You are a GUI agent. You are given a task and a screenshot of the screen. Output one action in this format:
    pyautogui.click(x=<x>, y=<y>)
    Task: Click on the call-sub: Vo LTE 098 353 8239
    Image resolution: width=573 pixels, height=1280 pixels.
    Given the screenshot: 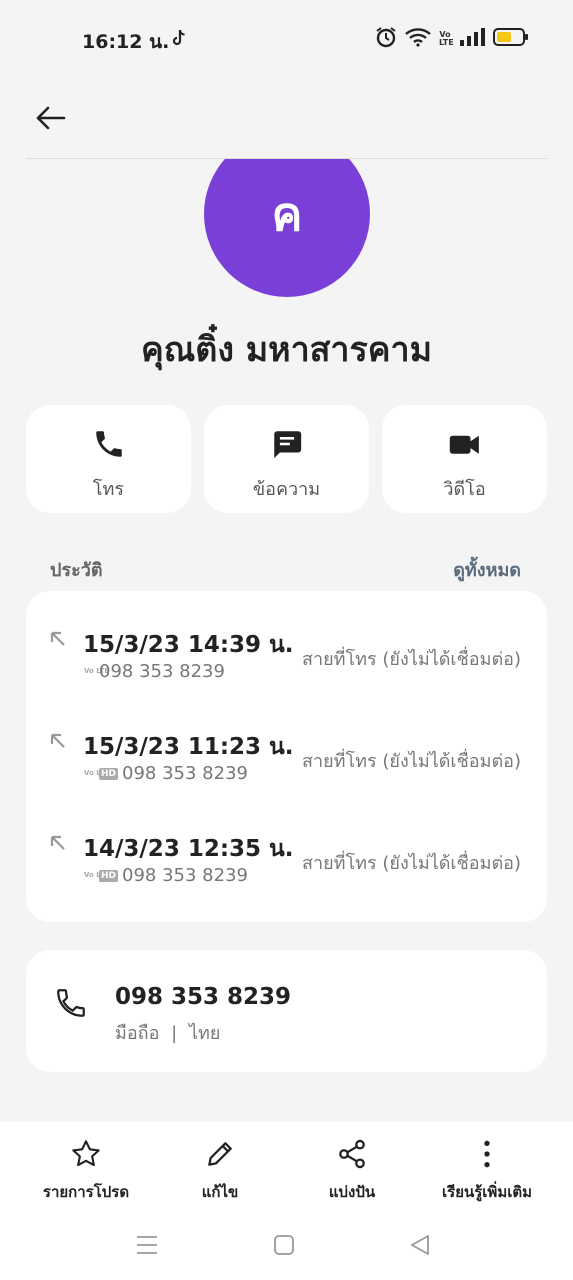 What is the action you would take?
    pyautogui.click(x=154, y=671)
    